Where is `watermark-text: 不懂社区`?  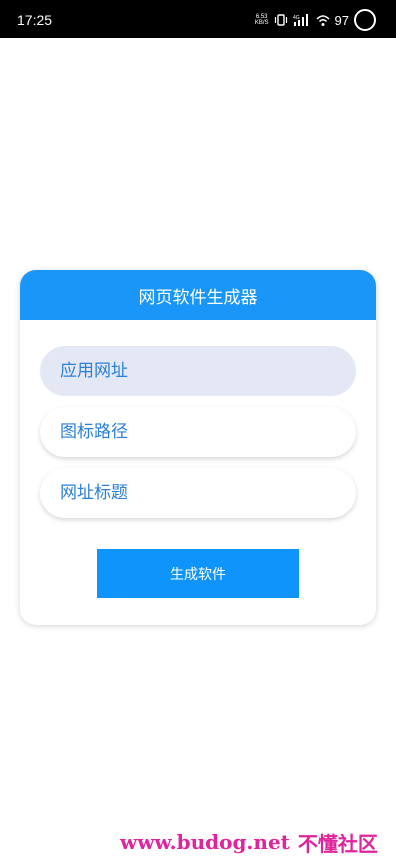
watermark-text: 不懂社区 is located at coordinates (337, 843).